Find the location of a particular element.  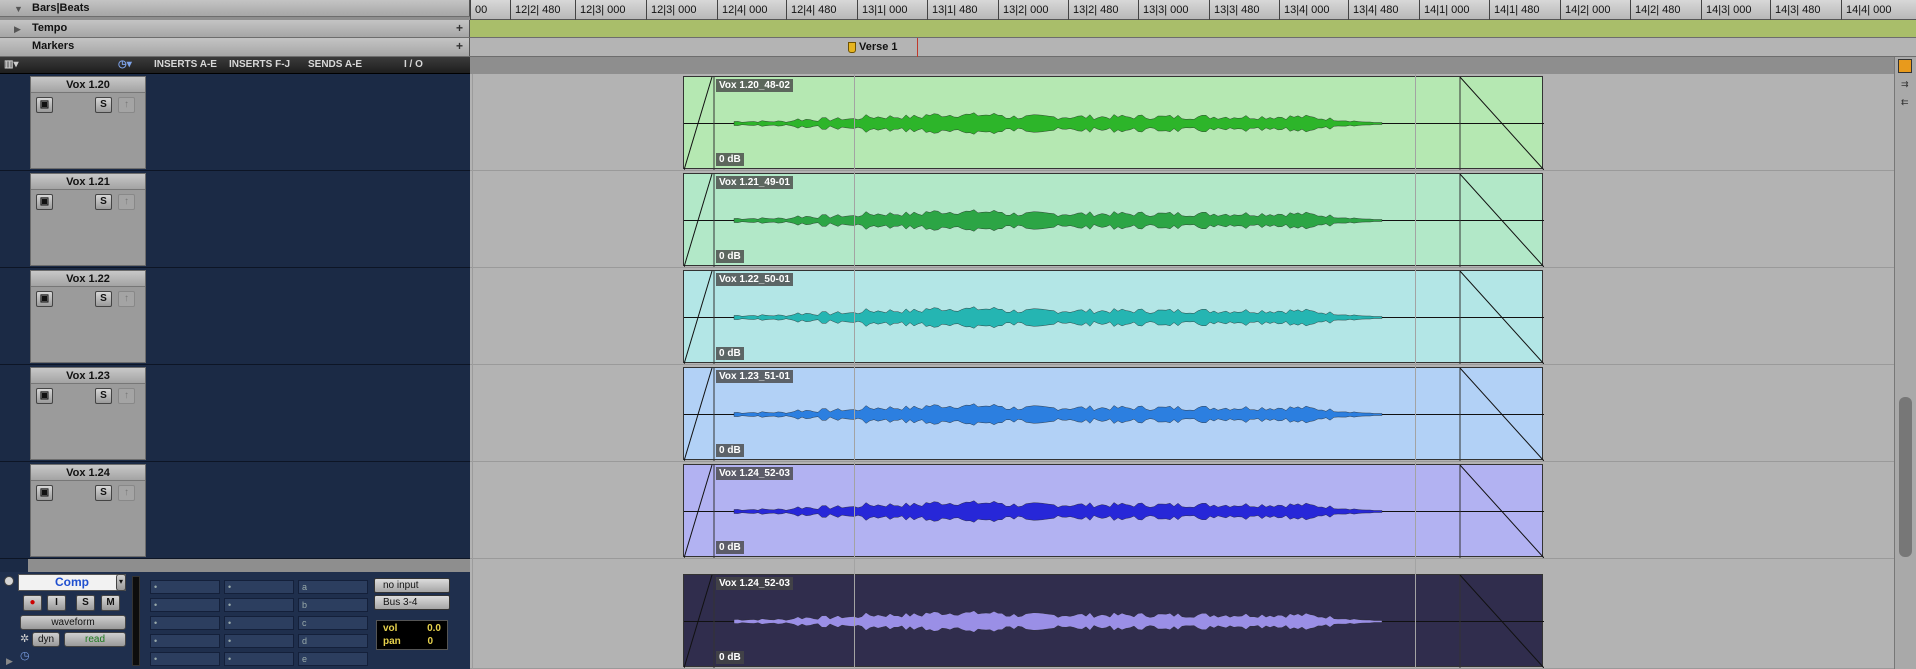

track-lane: Vox 1.22_50-01 0 dB is located at coordinates (1193, 316).